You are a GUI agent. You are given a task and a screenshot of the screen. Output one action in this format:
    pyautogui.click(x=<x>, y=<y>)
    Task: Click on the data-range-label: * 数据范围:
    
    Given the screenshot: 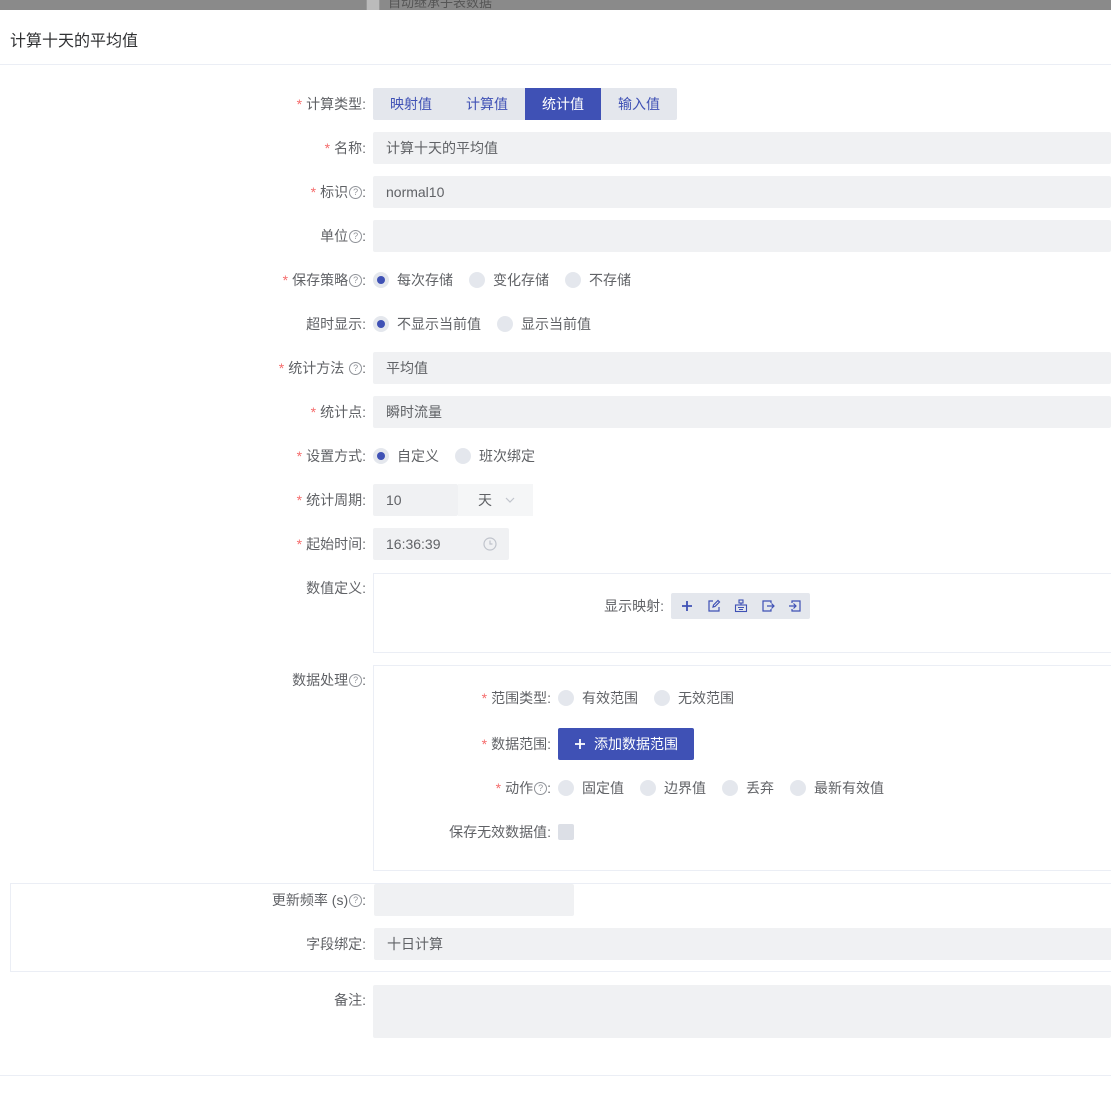 What is the action you would take?
    pyautogui.click(x=516, y=744)
    